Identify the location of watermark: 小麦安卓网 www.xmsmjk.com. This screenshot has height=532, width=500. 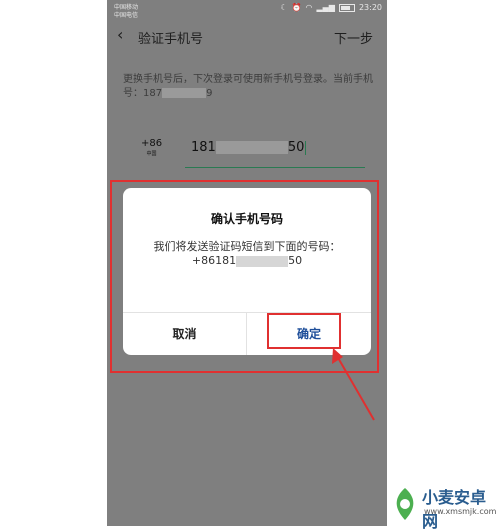
(442, 506).